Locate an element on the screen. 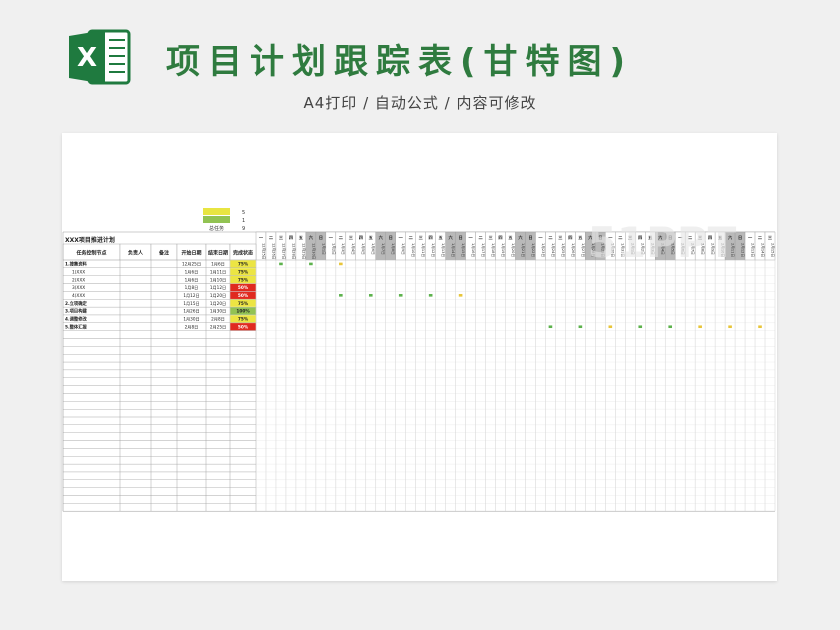 This screenshot has width=840, height=630. date-label: 1月1日 is located at coordinates (323, 249).